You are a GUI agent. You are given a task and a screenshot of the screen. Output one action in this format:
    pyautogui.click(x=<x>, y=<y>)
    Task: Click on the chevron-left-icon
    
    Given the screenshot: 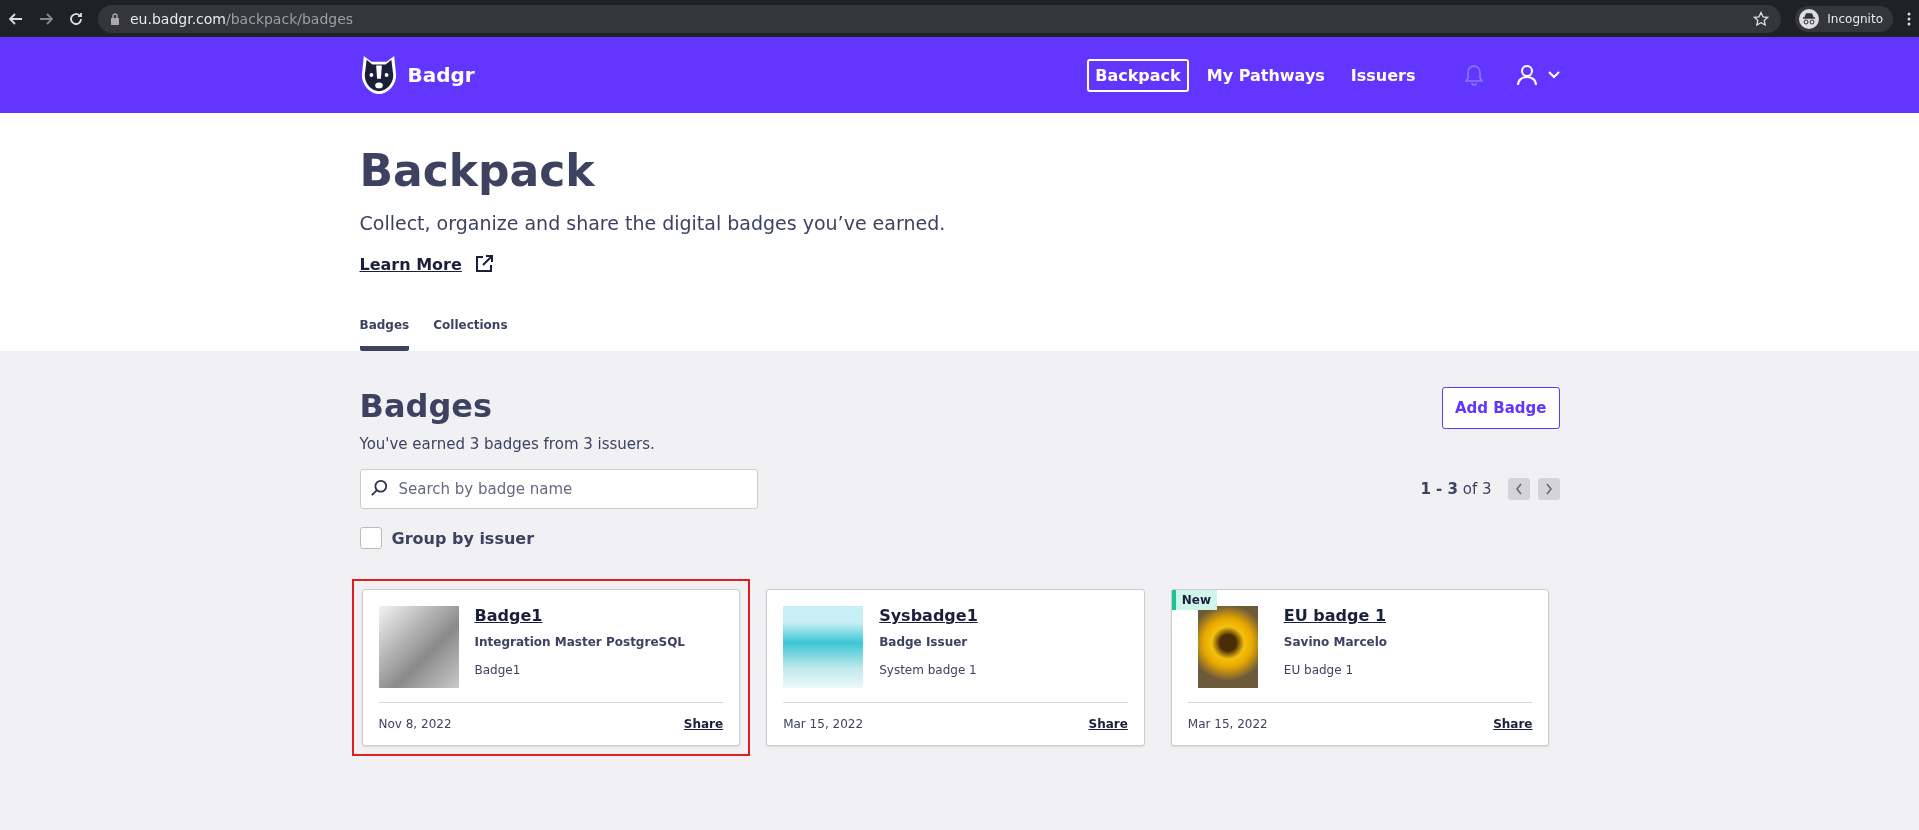 What is the action you would take?
    pyautogui.click(x=1518, y=489)
    